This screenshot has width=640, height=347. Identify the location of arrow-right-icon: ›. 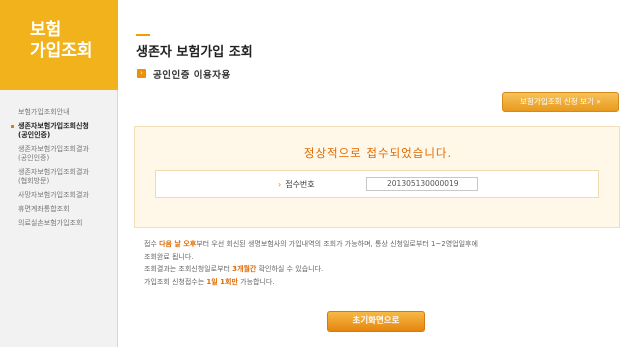
(141, 73).